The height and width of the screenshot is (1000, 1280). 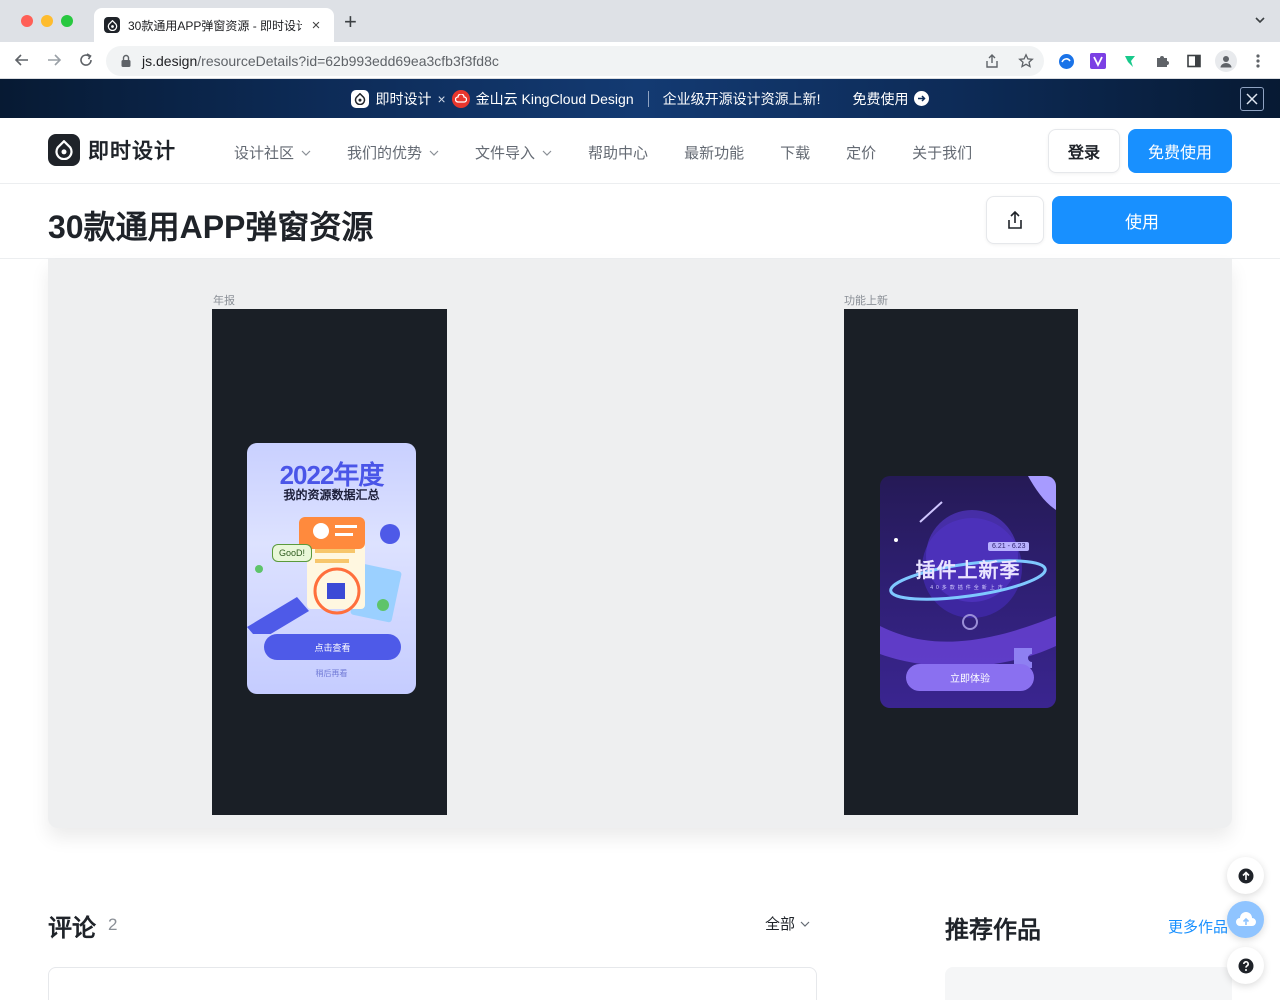 I want to click on promo-cta-label: 免费使用, so click(x=880, y=98).